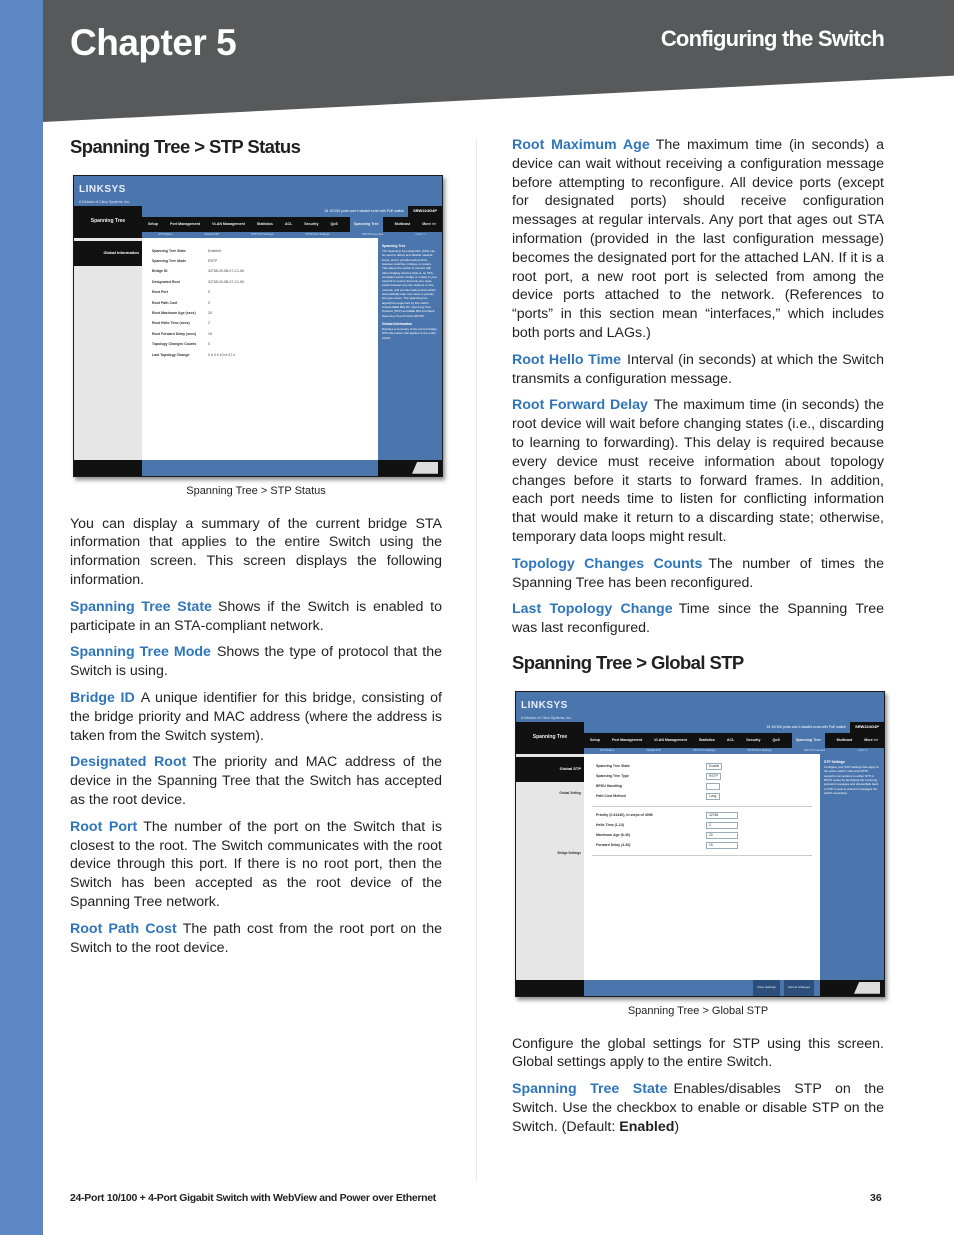  What do you see at coordinates (569, 853) in the screenshot?
I see `sidebar-sub-bridge-settings: Bridge Settings` at bounding box center [569, 853].